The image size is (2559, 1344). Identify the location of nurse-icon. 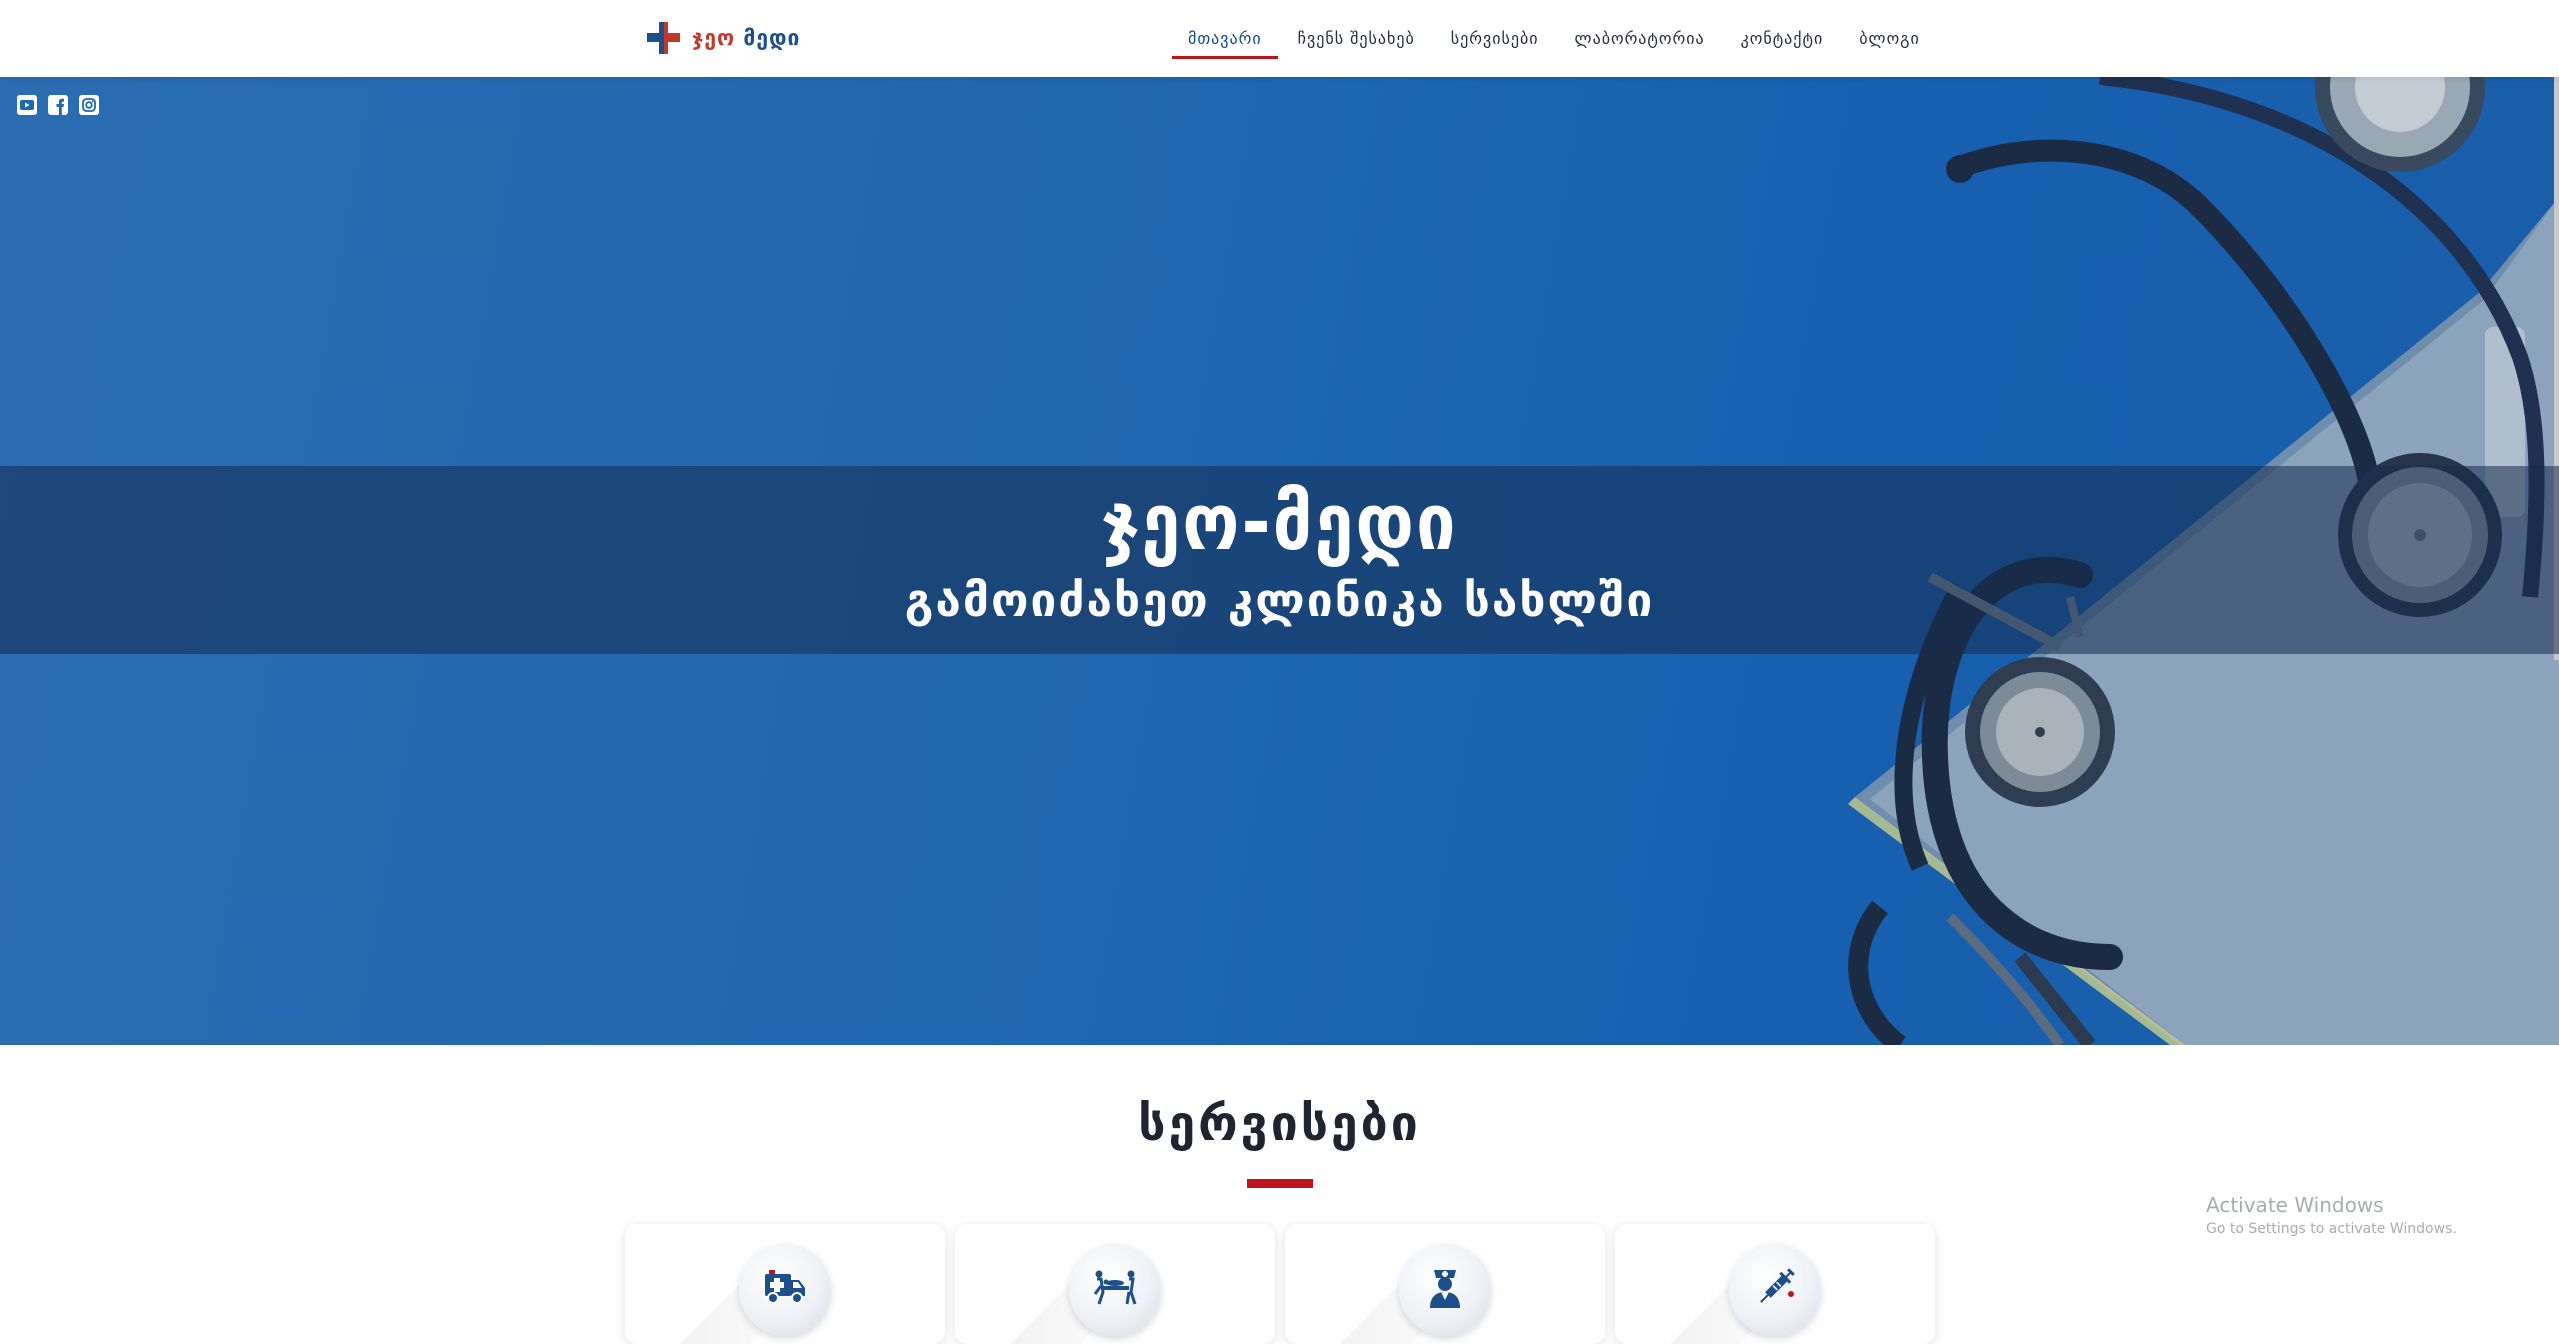
(1445, 1289).